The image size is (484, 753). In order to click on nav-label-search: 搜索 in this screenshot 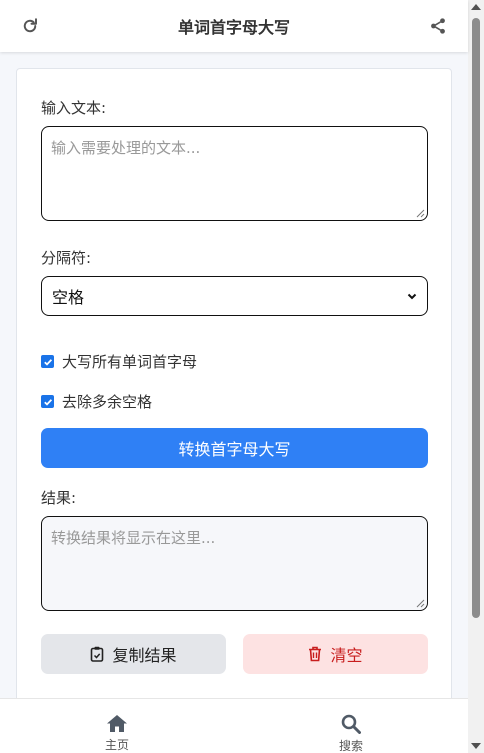, I will do `click(350, 746)`.